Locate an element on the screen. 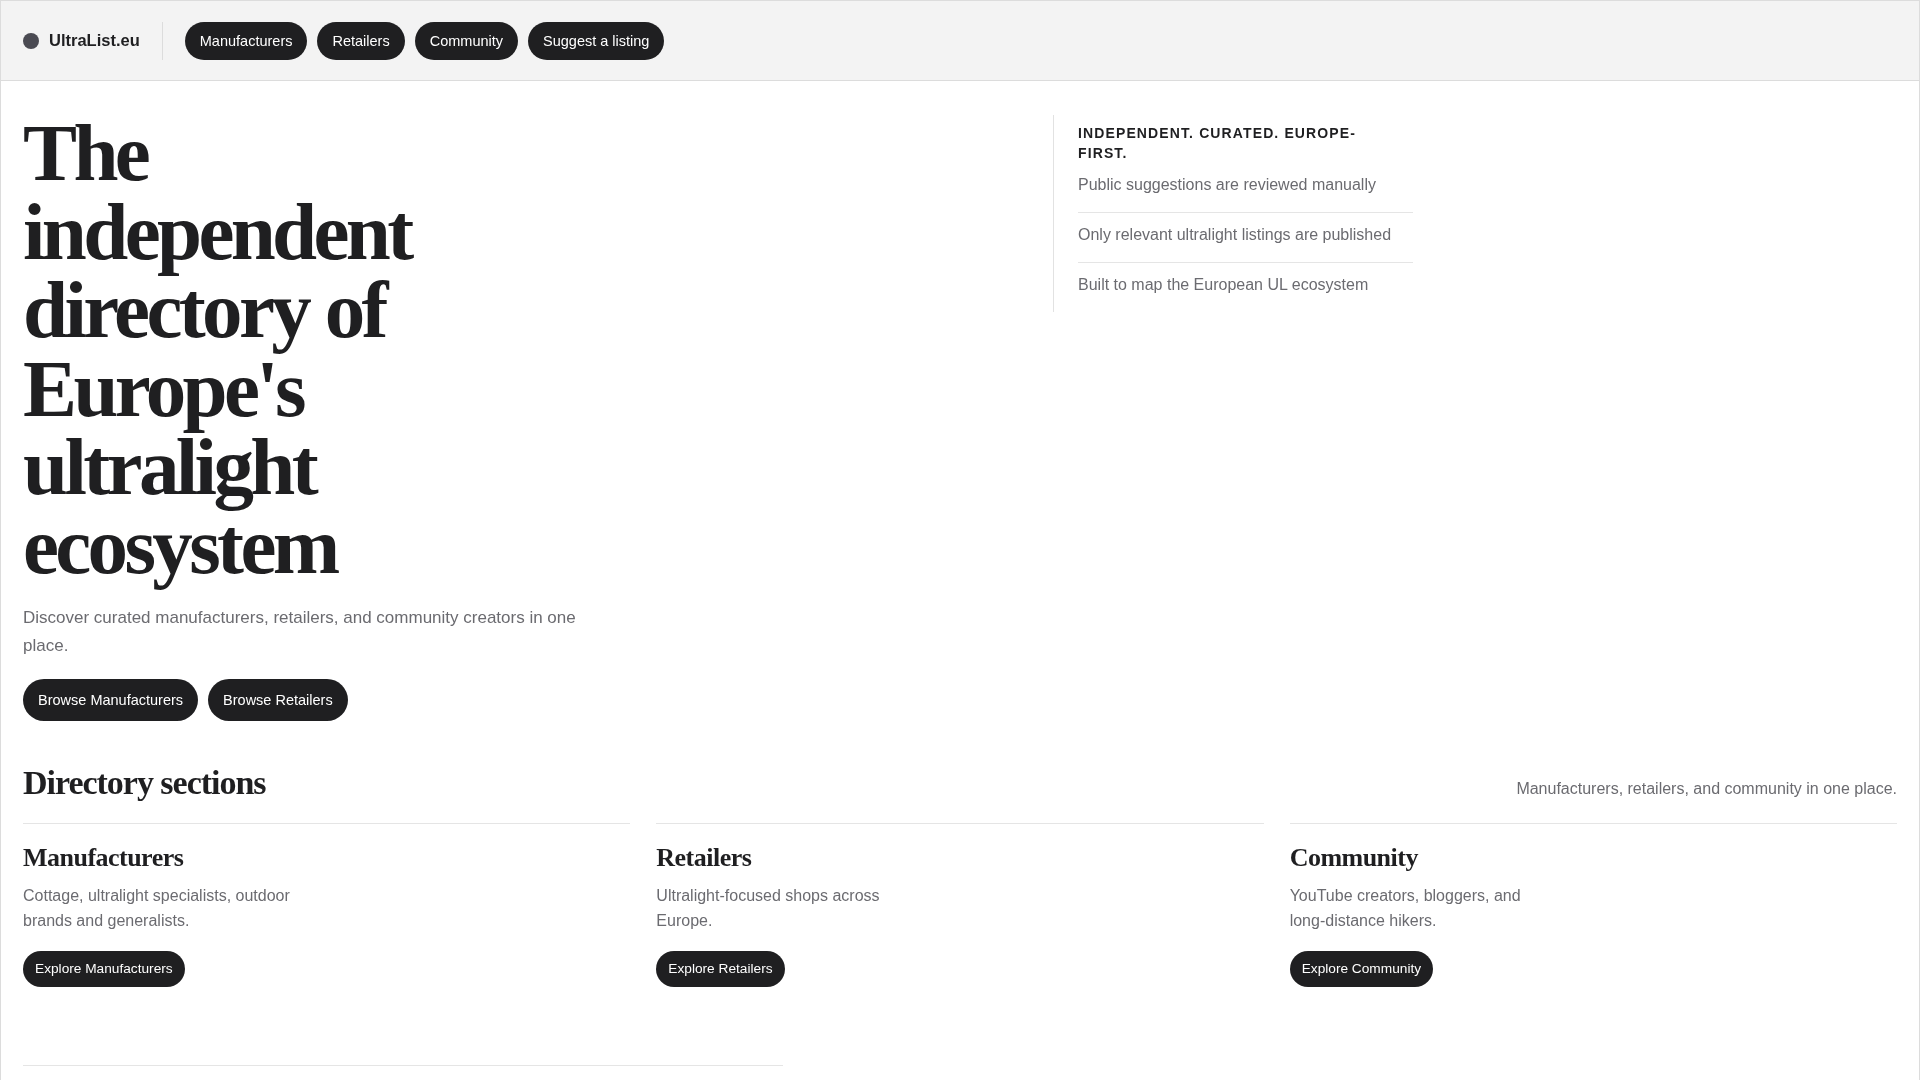 This screenshot has height=1080, width=1920. card-description: Cottage, ultralight specialists, outdoor brands and generalists. is located at coordinates (157, 908).